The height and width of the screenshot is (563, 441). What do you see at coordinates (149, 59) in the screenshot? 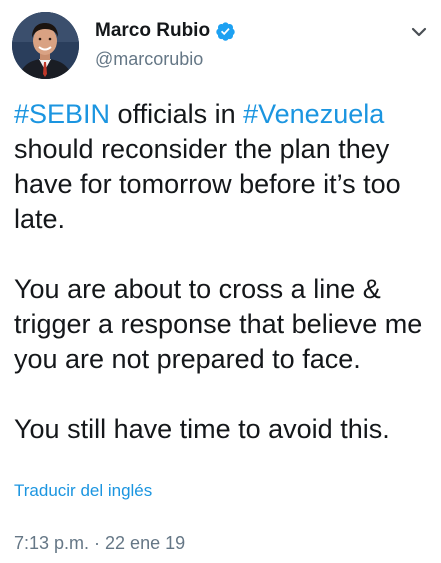
I see `author-handle: @marcorubio` at bounding box center [149, 59].